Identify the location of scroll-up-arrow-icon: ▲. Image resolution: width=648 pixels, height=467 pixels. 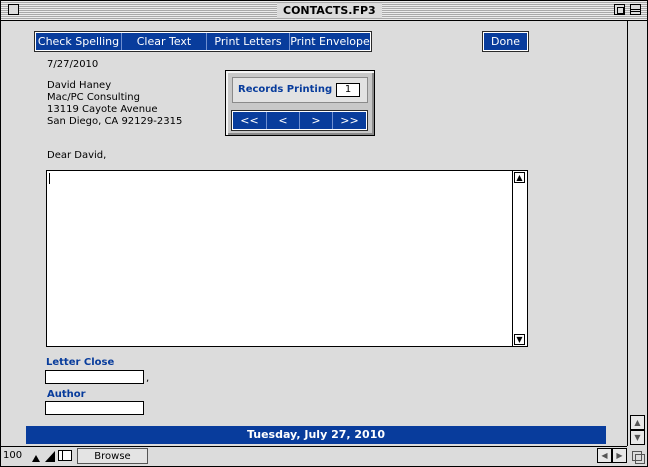
(519, 177).